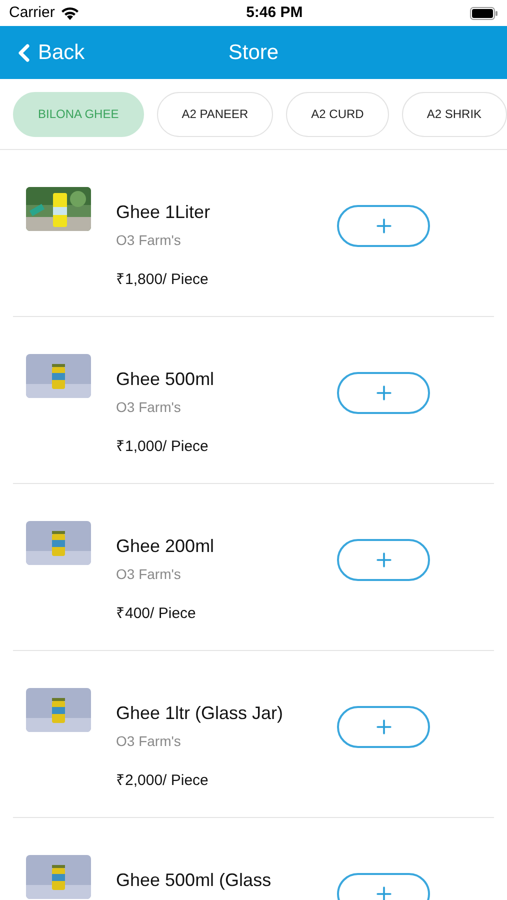  What do you see at coordinates (163, 280) in the screenshot?
I see `product-price: ₹1,800/ Piece` at bounding box center [163, 280].